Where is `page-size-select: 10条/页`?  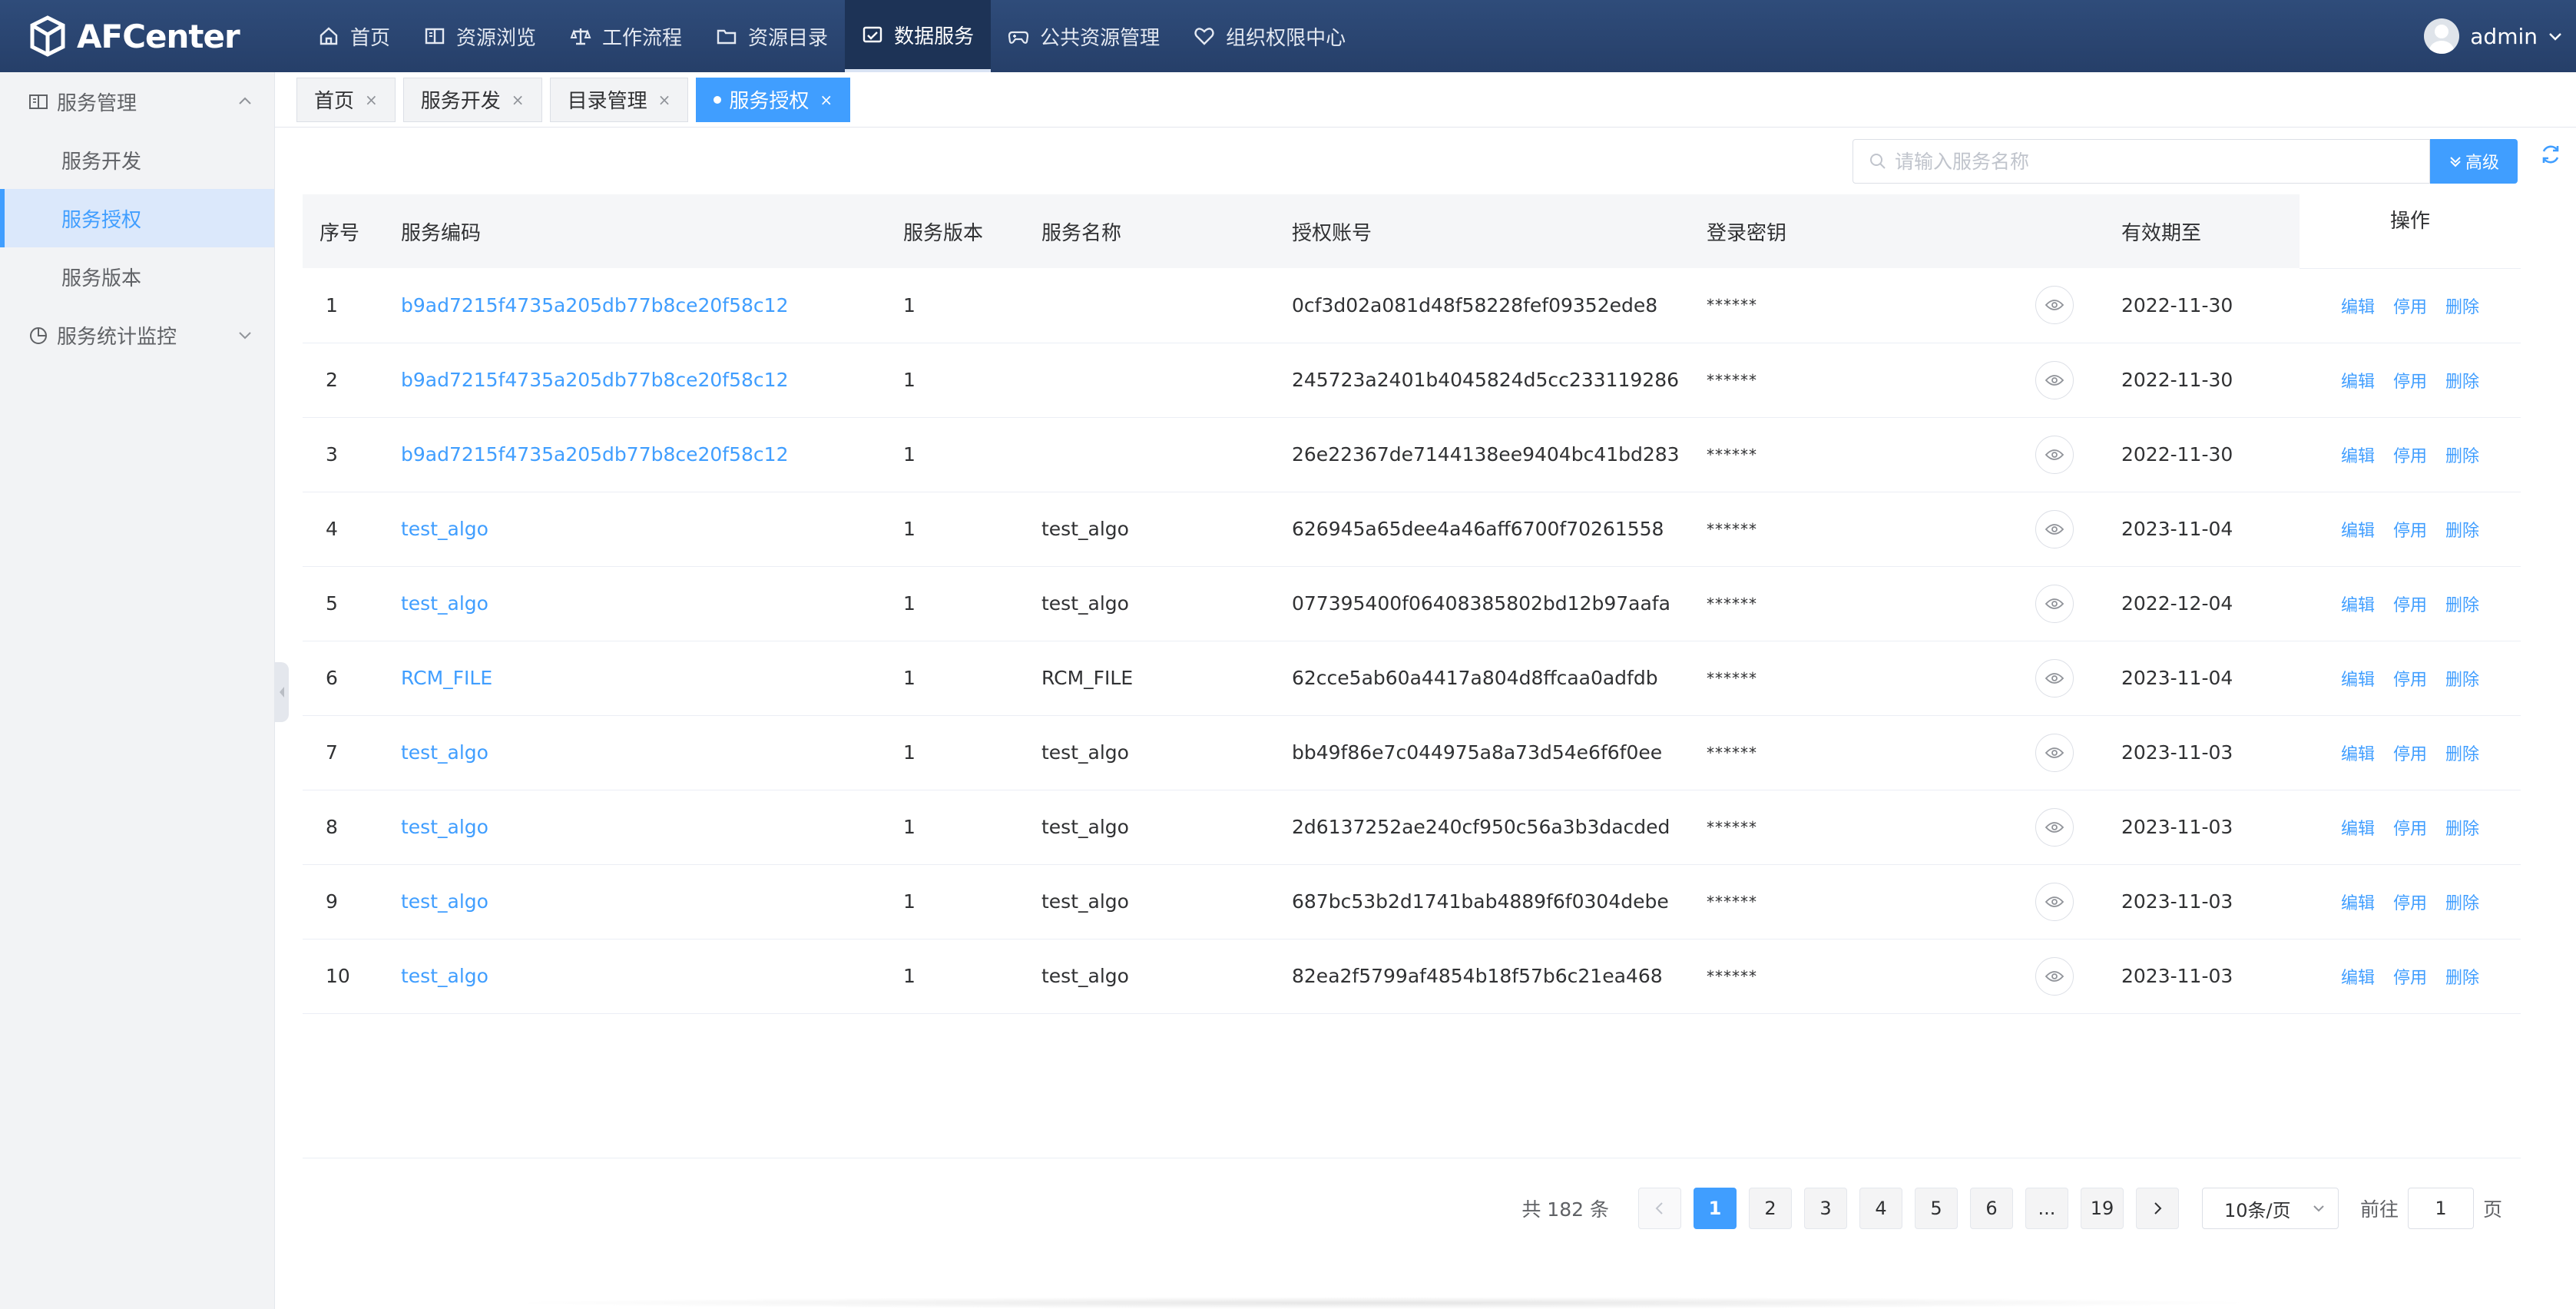
page-size-select: 10条/页 is located at coordinates (2270, 1208).